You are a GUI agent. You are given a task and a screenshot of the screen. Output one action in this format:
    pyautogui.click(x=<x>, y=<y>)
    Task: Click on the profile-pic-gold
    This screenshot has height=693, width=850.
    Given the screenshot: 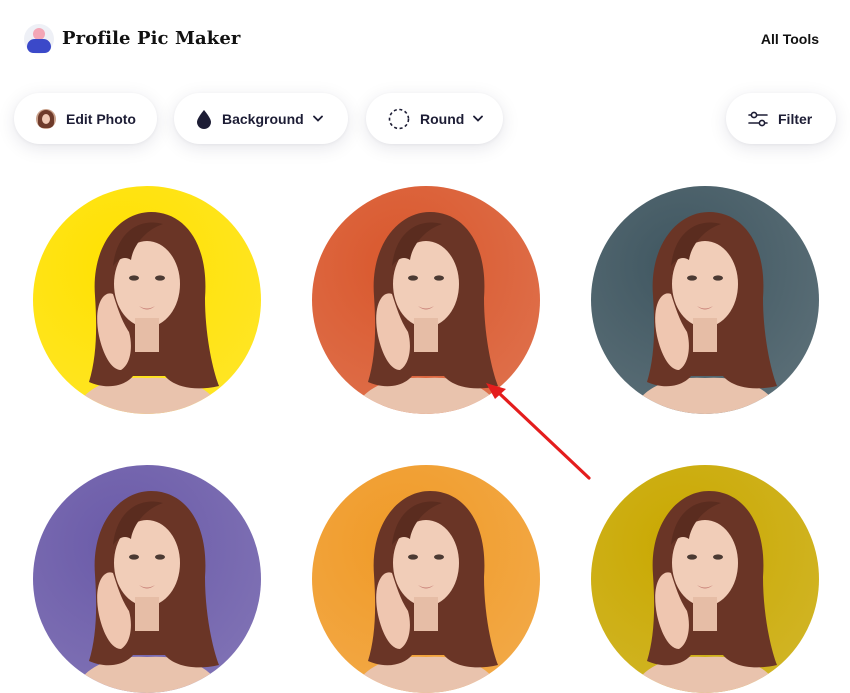 What is the action you would take?
    pyautogui.click(x=705, y=579)
    